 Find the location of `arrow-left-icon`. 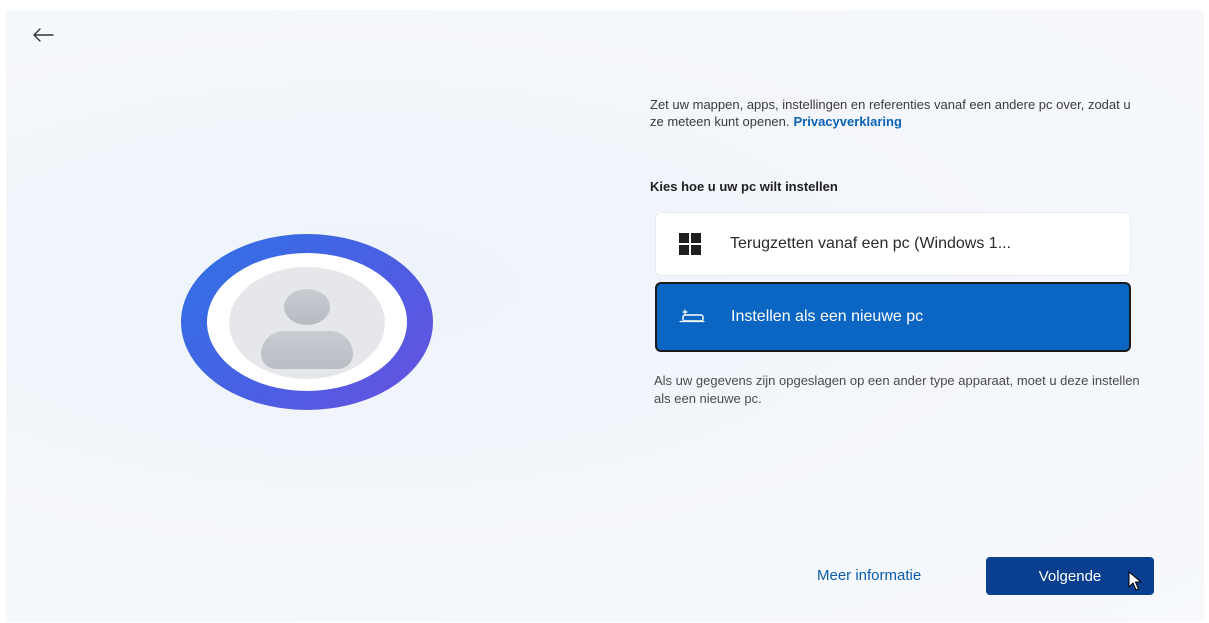

arrow-left-icon is located at coordinates (43, 35).